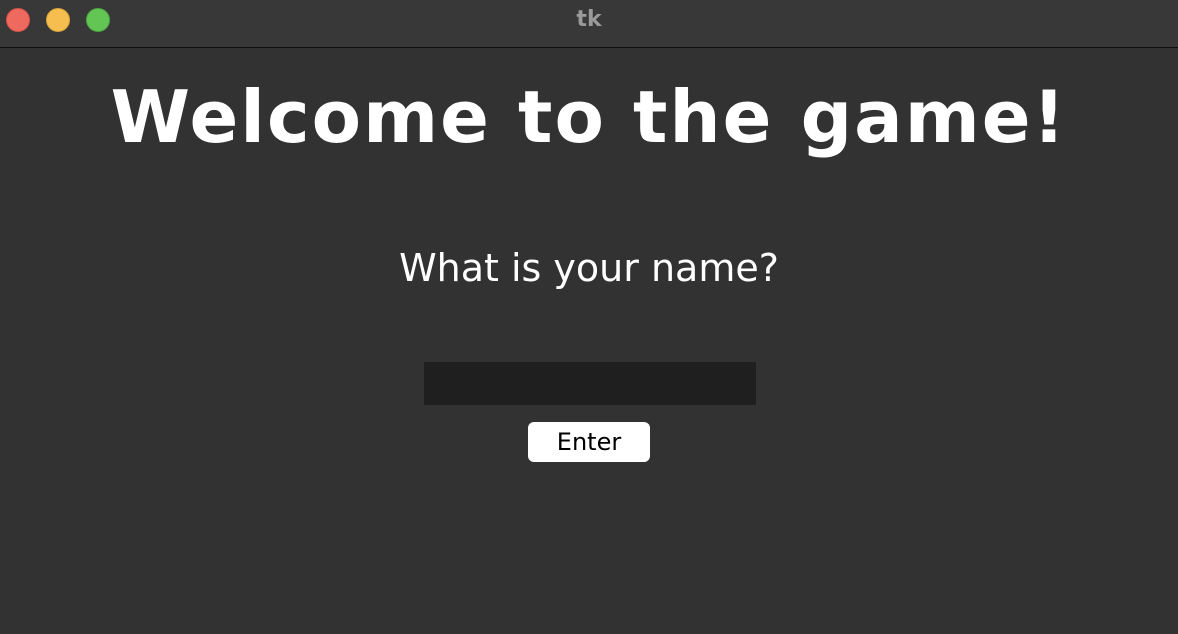 The width and height of the screenshot is (1178, 634). I want to click on title-bar: tk, so click(589, 24).